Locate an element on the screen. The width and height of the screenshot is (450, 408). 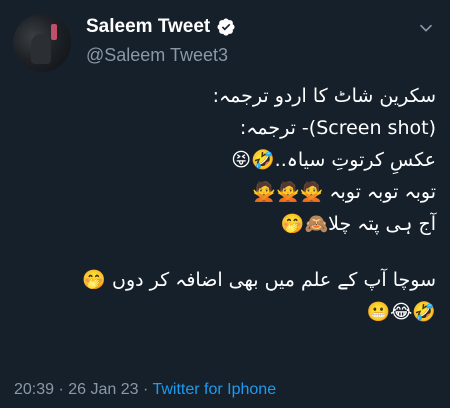
user-handle: @Saleem Tweet3 is located at coordinates (157, 55).